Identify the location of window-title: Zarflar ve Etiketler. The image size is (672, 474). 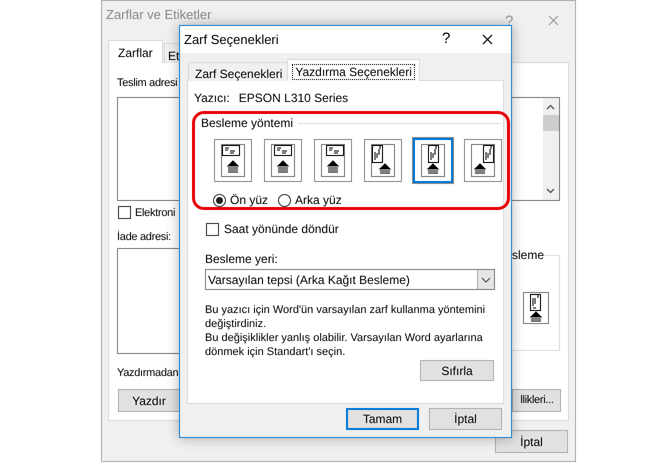
(159, 15).